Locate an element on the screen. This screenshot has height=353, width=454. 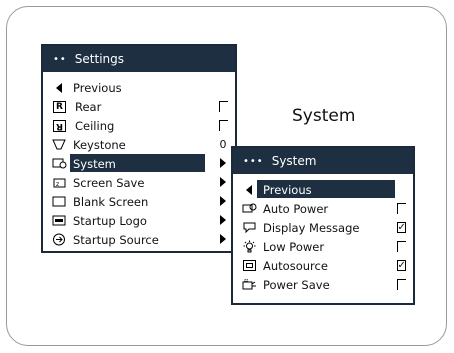
menu-item-low-power: Low Power is located at coordinates (323, 246).